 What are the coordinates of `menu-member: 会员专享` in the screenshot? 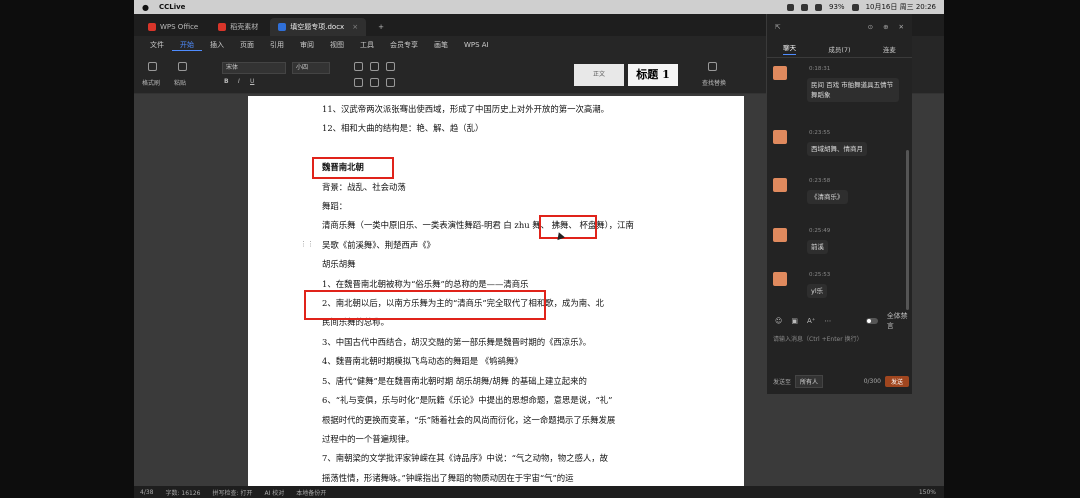 It's located at (404, 45).